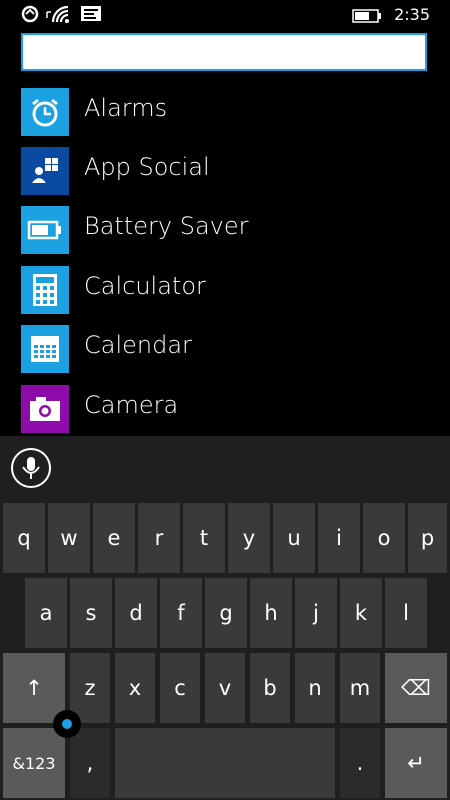  What do you see at coordinates (45, 290) in the screenshot?
I see `calculator-icon` at bounding box center [45, 290].